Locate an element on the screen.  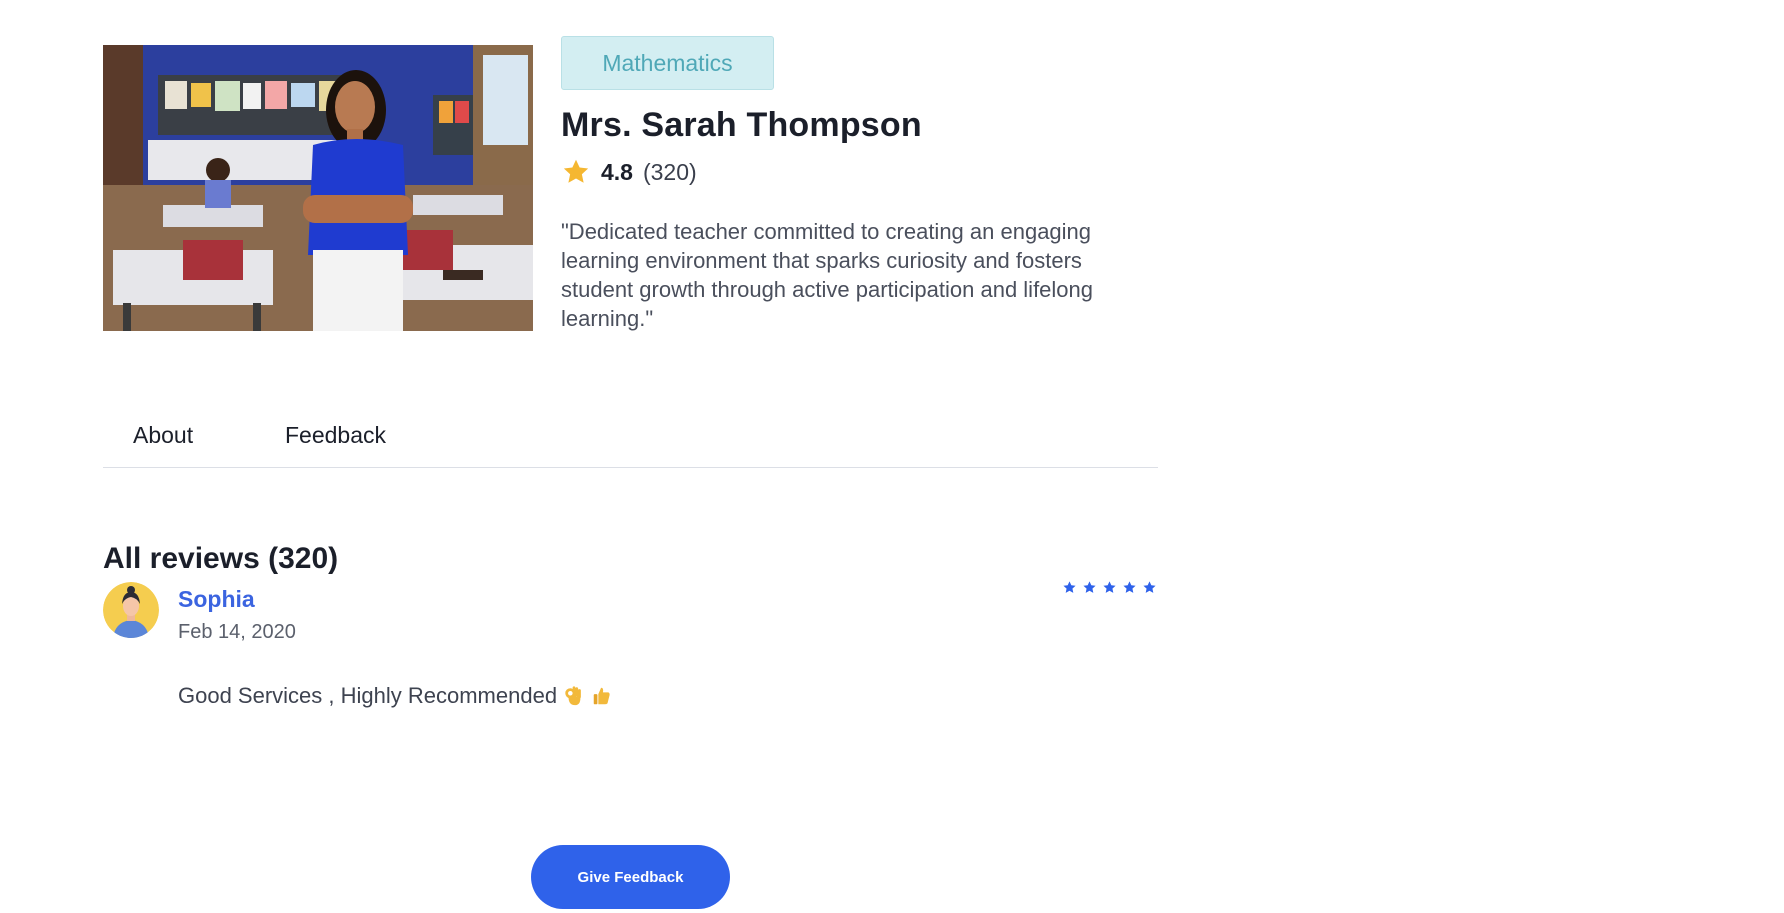
review-text-content: Good Services , Highly Recommended is located at coordinates (368, 695).